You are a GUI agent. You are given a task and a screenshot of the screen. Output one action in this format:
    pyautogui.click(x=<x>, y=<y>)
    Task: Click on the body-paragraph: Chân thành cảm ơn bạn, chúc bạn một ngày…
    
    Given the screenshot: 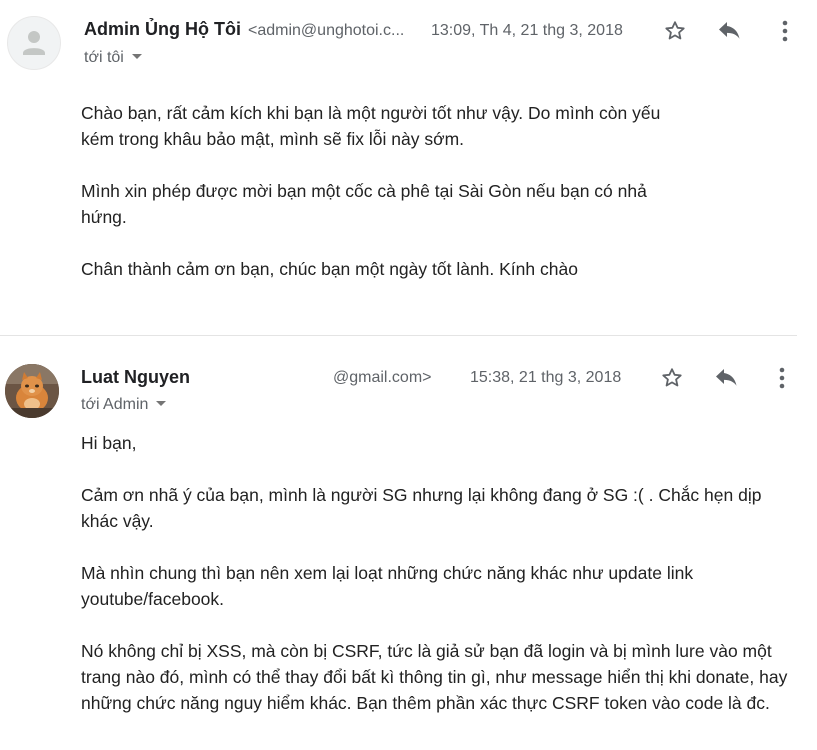 What is the action you would take?
    pyautogui.click(x=329, y=269)
    